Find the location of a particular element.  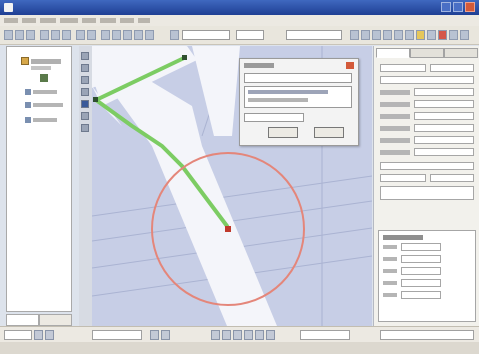

select-icon is located at coordinates (138, 35).